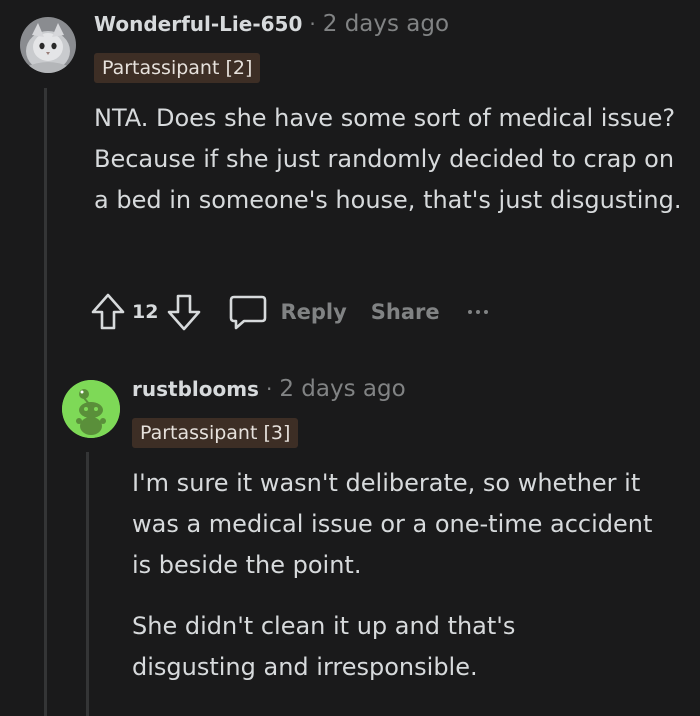  I want to click on comment-meta: Wonderful-Lie-650 · 2 days ago, so click(271, 24).